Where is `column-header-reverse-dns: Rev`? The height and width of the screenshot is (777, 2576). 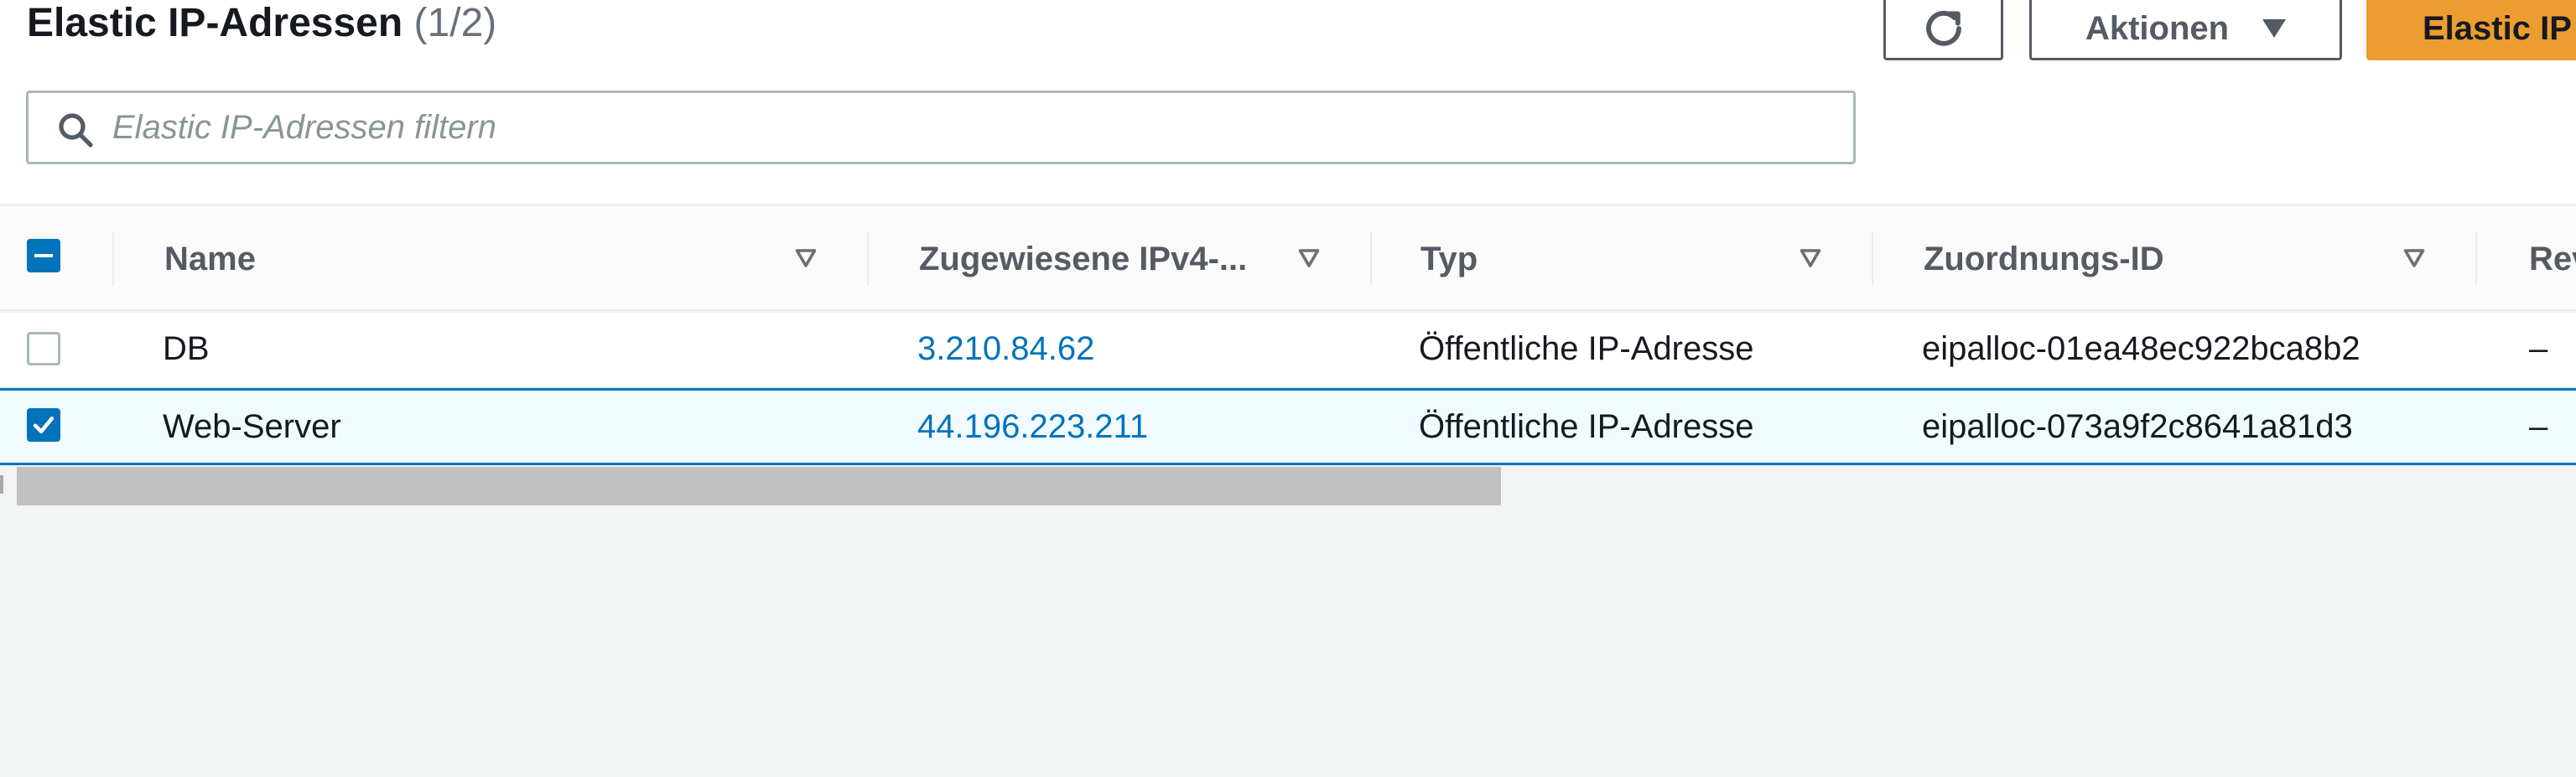 column-header-reverse-dns: Rev is located at coordinates (2552, 259).